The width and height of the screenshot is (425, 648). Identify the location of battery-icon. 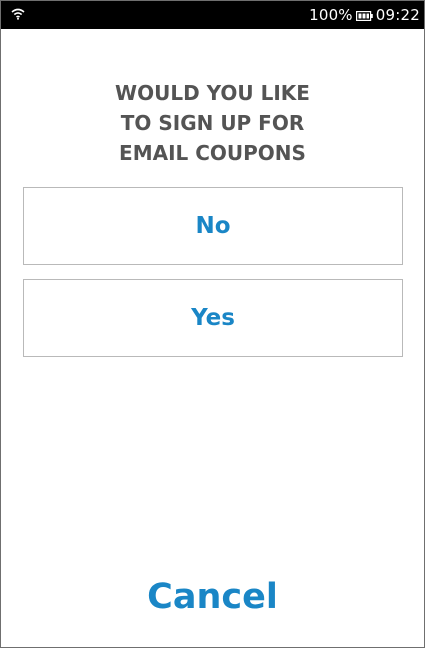
(364, 15).